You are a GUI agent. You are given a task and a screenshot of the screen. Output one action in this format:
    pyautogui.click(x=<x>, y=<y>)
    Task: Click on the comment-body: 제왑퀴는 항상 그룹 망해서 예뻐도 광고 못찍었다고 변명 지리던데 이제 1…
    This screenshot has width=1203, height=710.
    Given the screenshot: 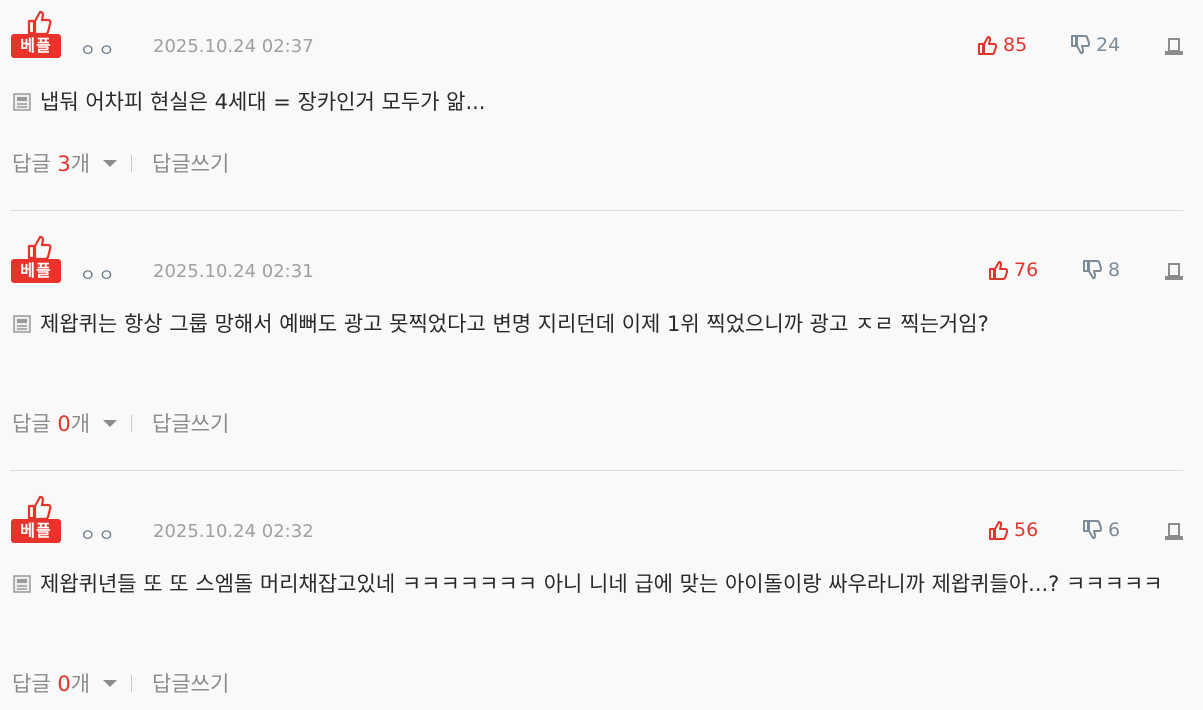 What is the action you would take?
    pyautogui.click(x=599, y=324)
    